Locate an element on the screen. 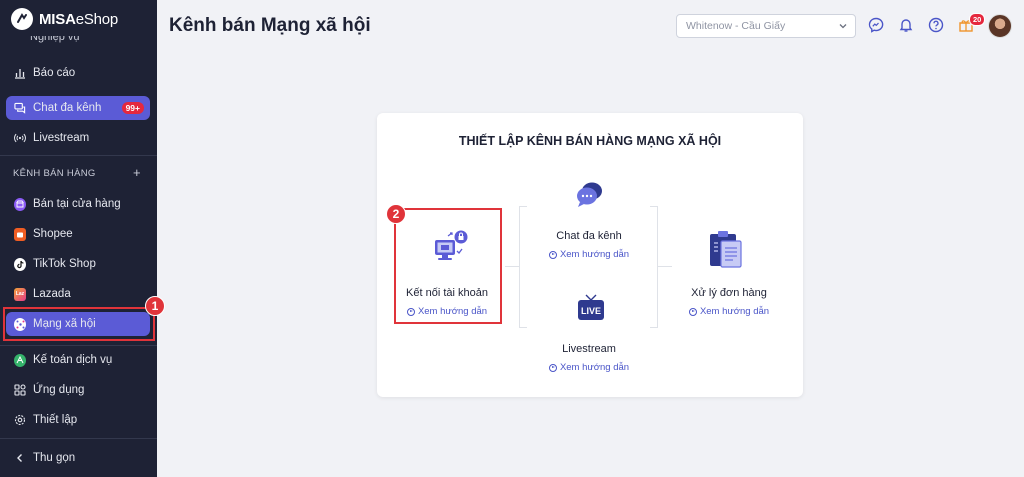 The image size is (1024, 477). misa-logo-icon is located at coordinates (22, 19).